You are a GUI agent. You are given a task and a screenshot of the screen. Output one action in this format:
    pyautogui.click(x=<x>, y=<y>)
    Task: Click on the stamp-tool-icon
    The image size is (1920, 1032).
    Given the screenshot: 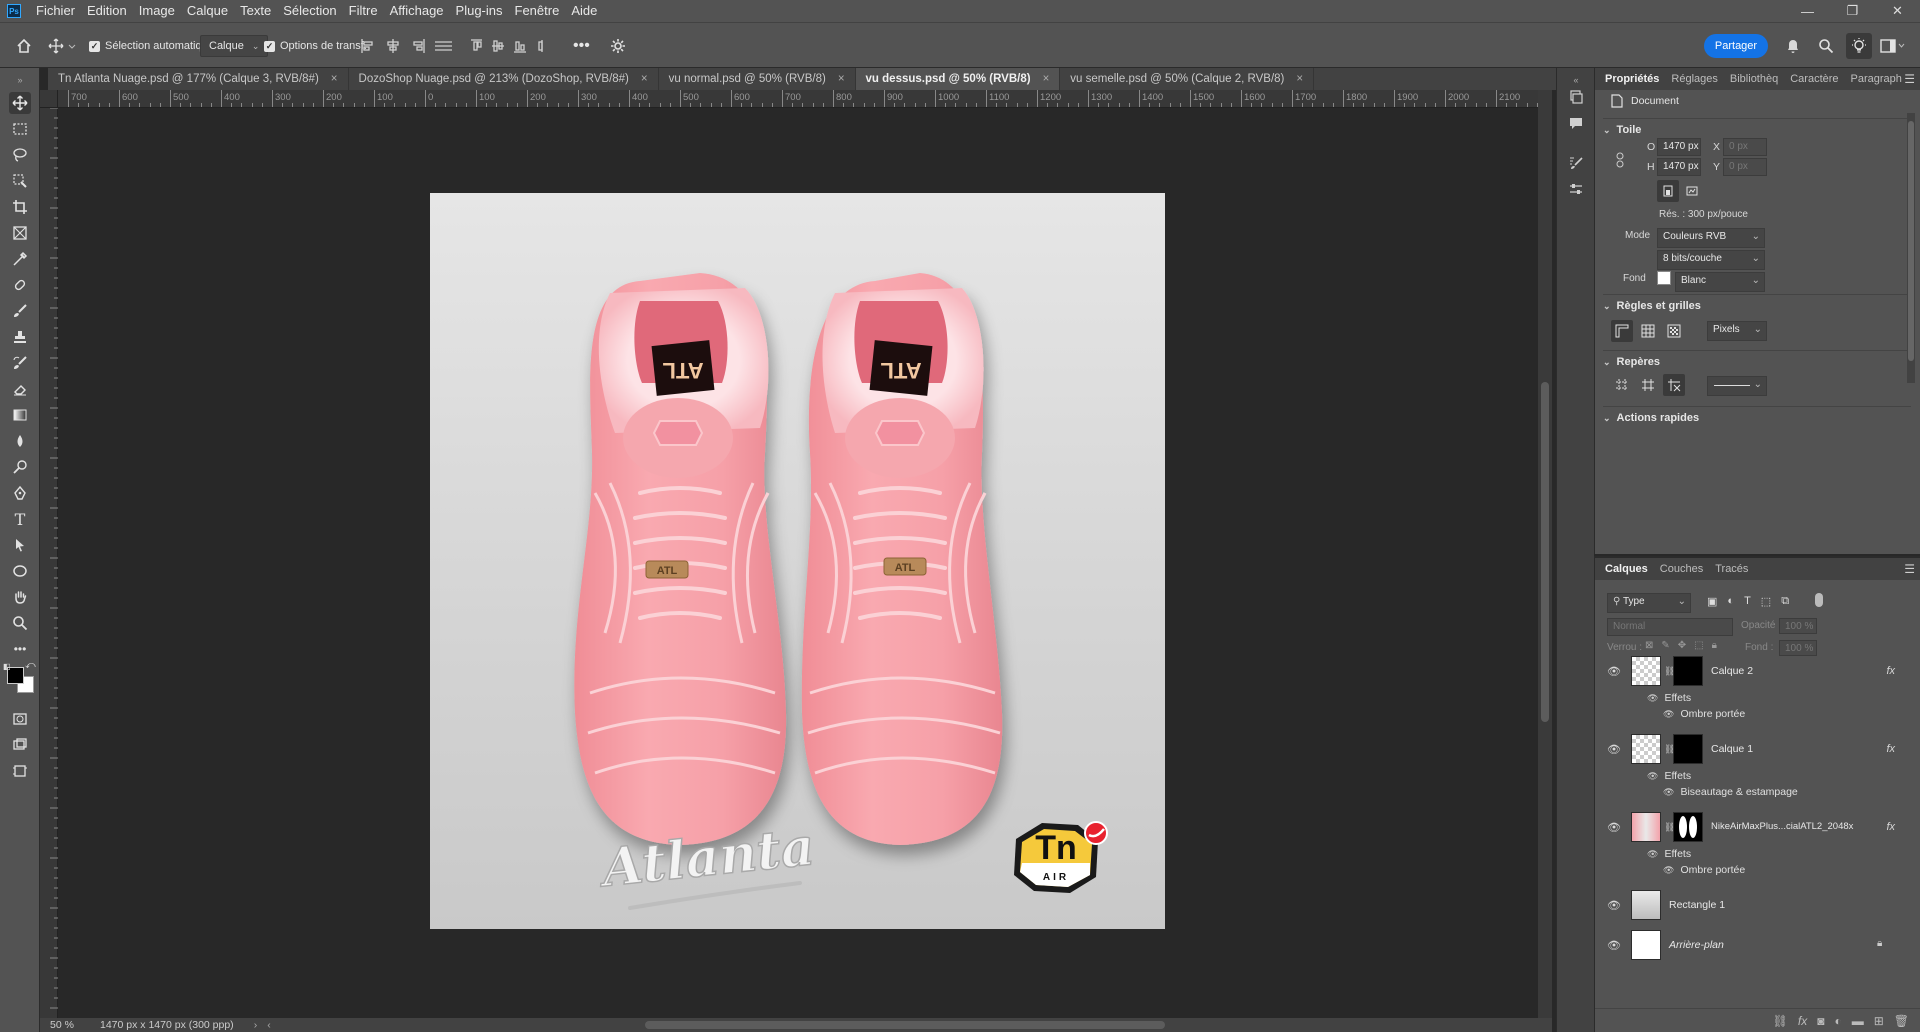 What is the action you would take?
    pyautogui.click(x=20, y=337)
    